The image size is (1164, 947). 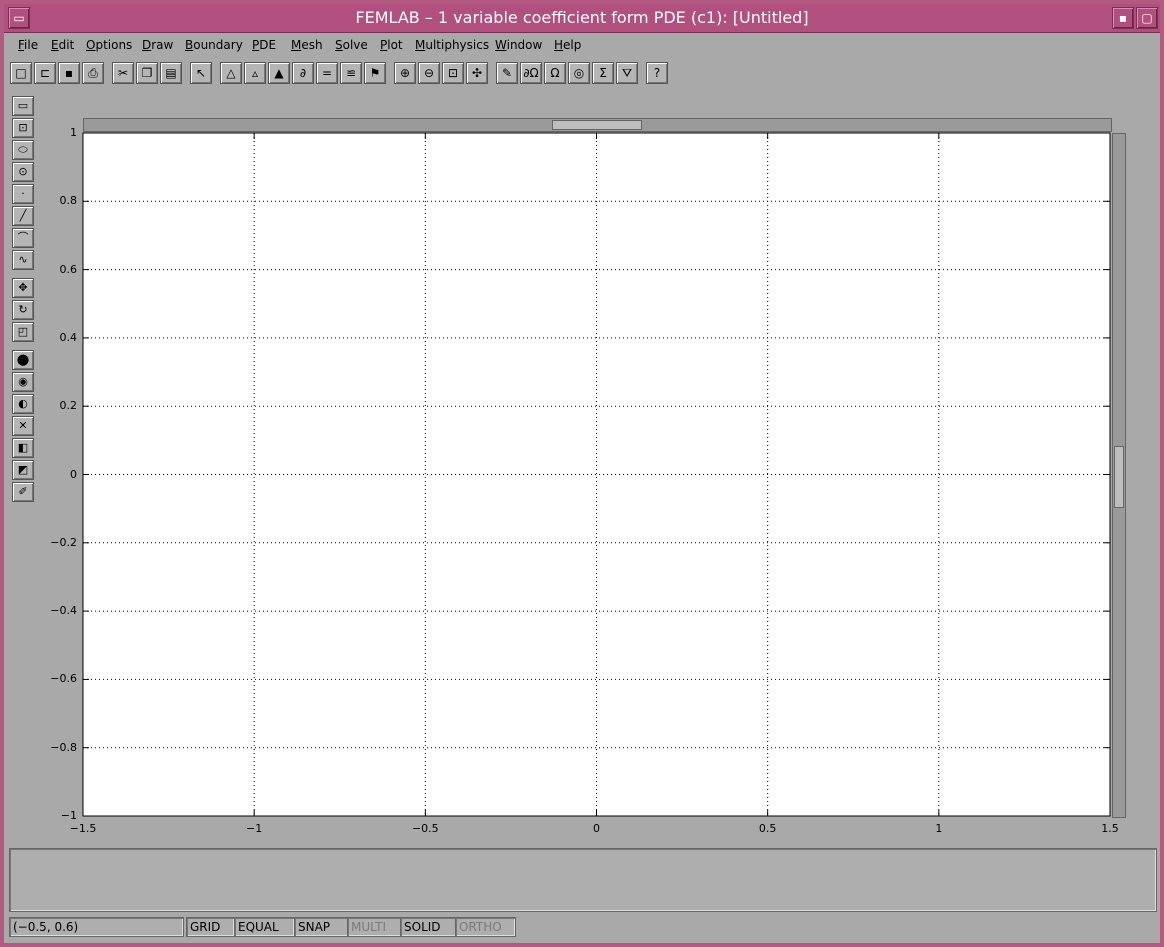 I want to click on vertical-scrollbar, so click(x=1119, y=475).